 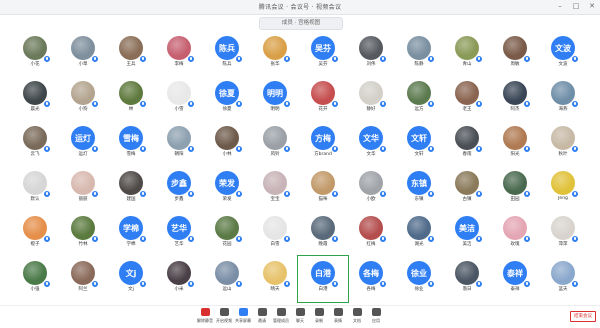 What do you see at coordinates (563, 109) in the screenshot?
I see `participant-name: 海燕` at bounding box center [563, 109].